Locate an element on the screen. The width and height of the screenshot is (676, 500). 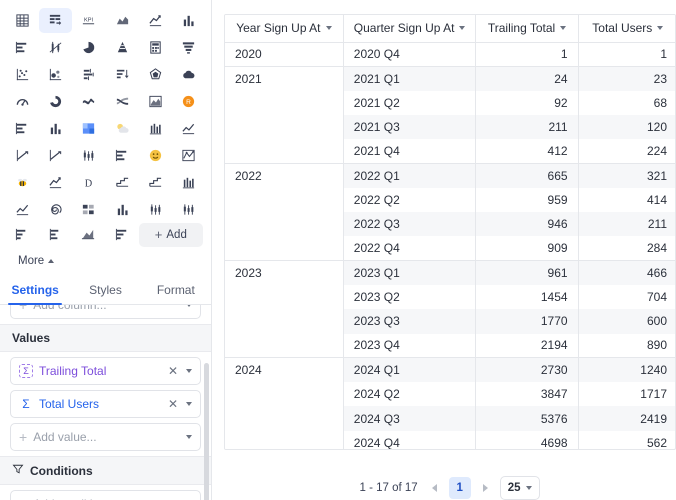
viz-icon-bullet-chart-icon is located at coordinates (88, 74).